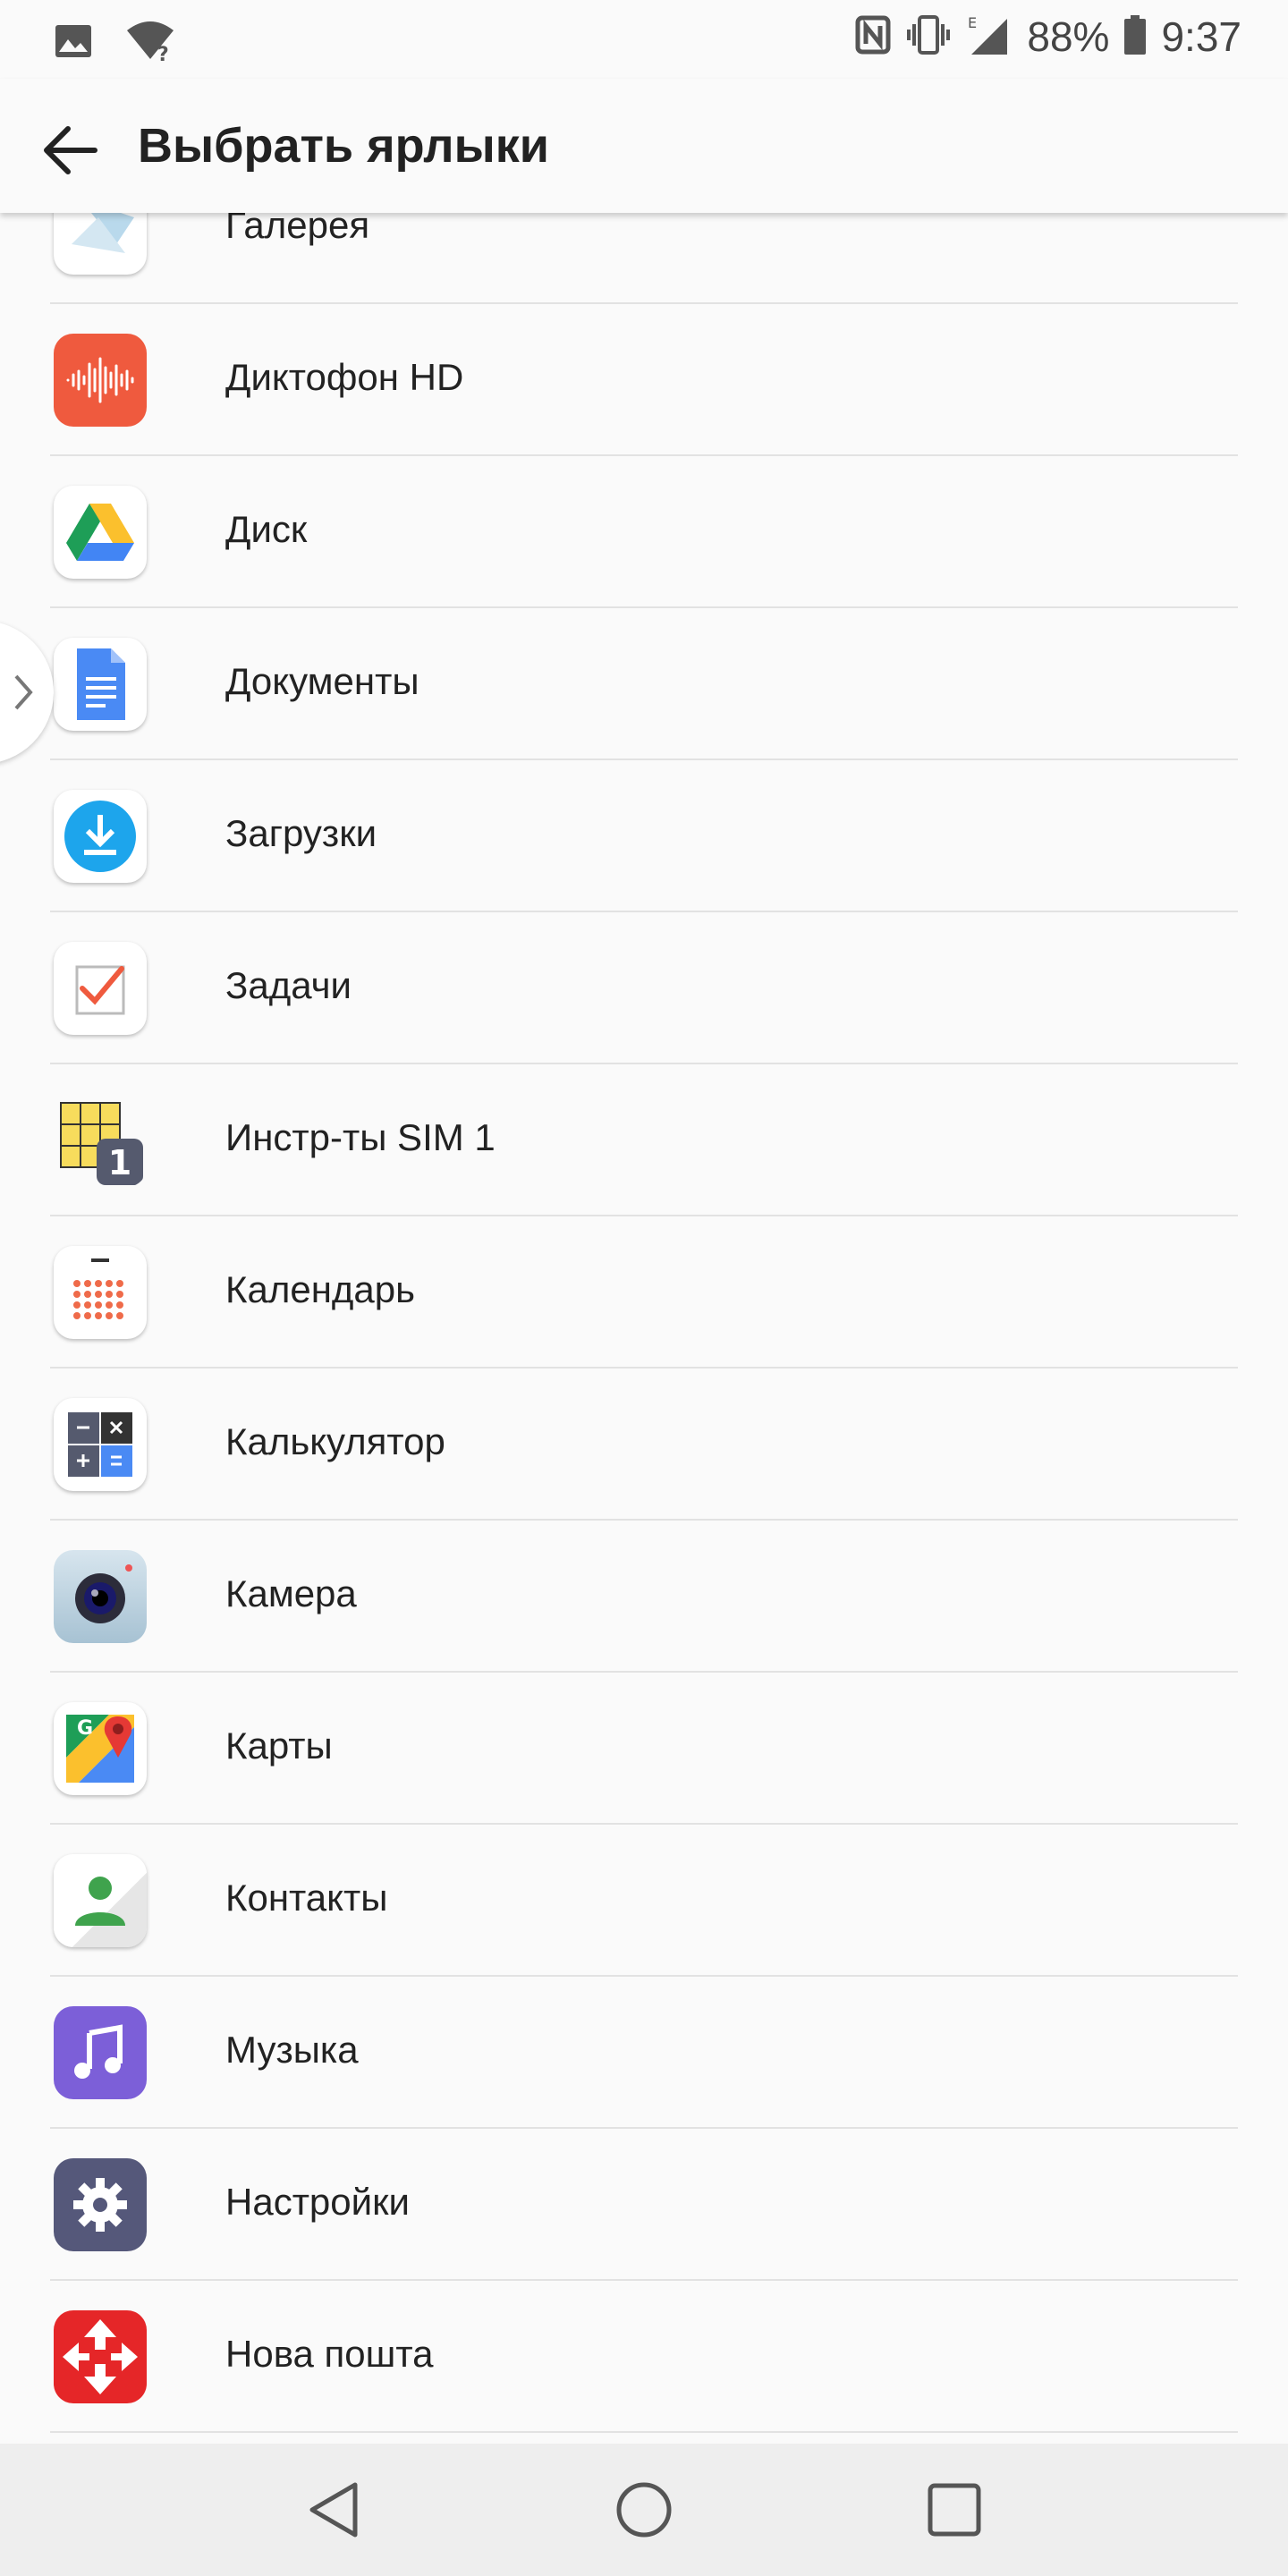 The image size is (1288, 2576). I want to click on arrow-back-icon, so click(70, 150).